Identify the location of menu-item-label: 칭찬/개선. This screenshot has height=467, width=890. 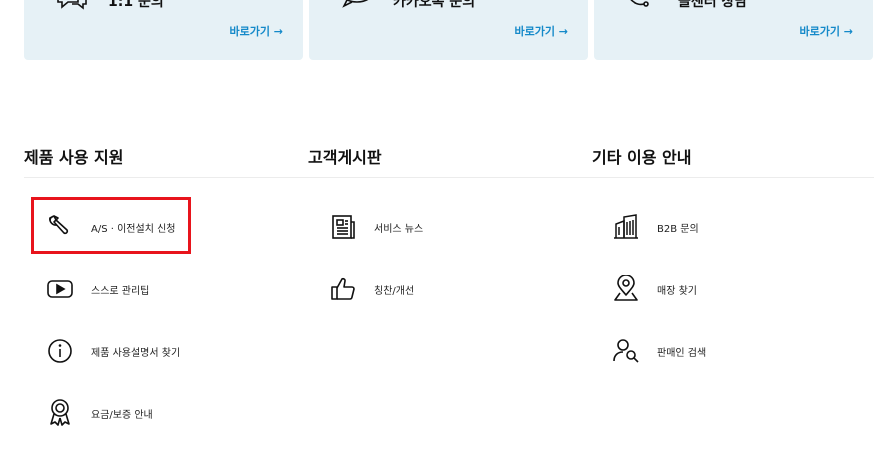
(394, 291).